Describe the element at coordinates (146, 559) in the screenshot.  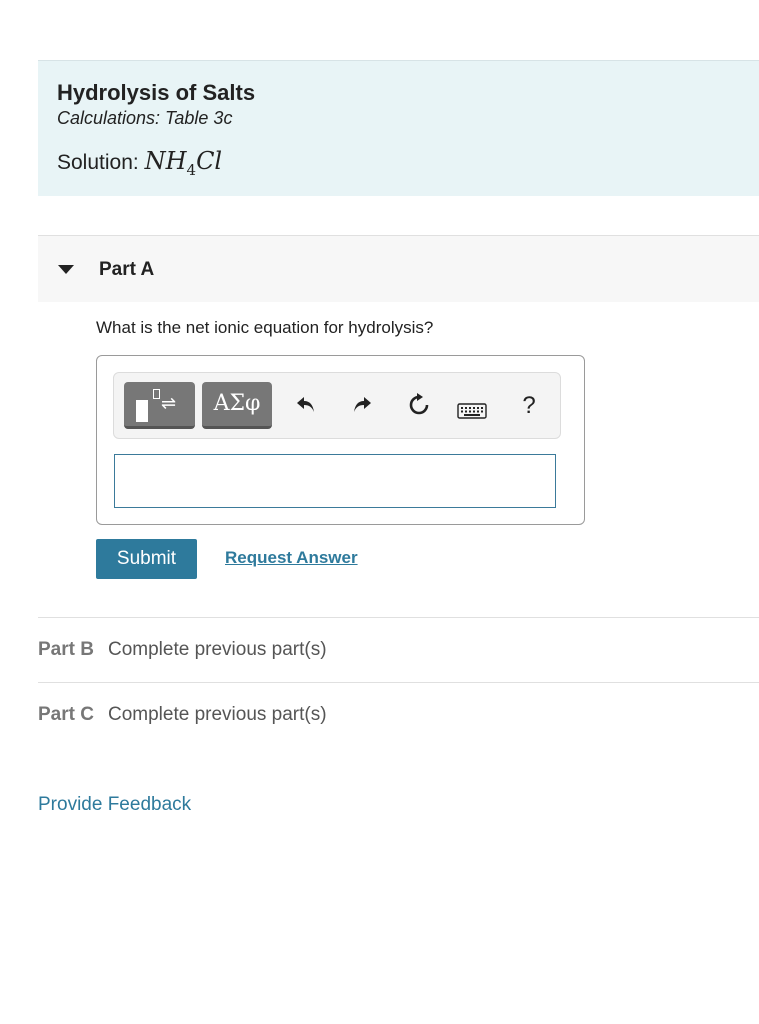
I see `submit-button: Submit` at that location.